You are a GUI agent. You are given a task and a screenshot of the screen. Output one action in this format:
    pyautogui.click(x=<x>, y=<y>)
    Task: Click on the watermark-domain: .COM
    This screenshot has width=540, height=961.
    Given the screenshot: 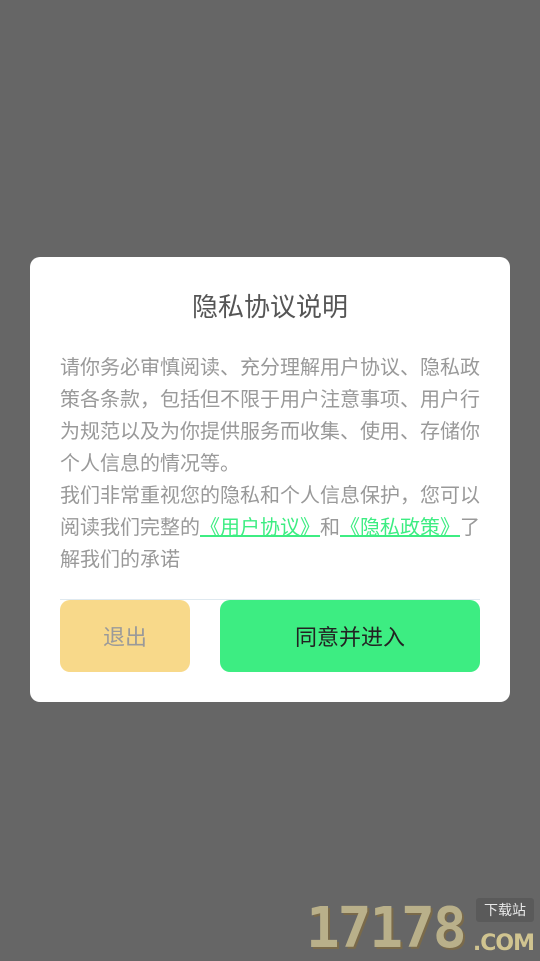 What is the action you would take?
    pyautogui.click(x=503, y=943)
    